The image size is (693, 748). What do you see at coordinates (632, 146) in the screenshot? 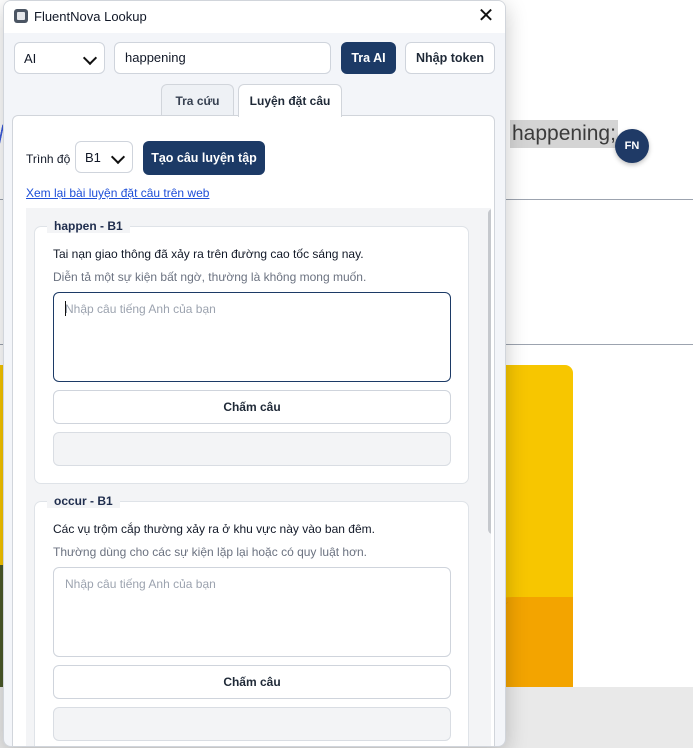
I see `fluentnova-badge: FN` at bounding box center [632, 146].